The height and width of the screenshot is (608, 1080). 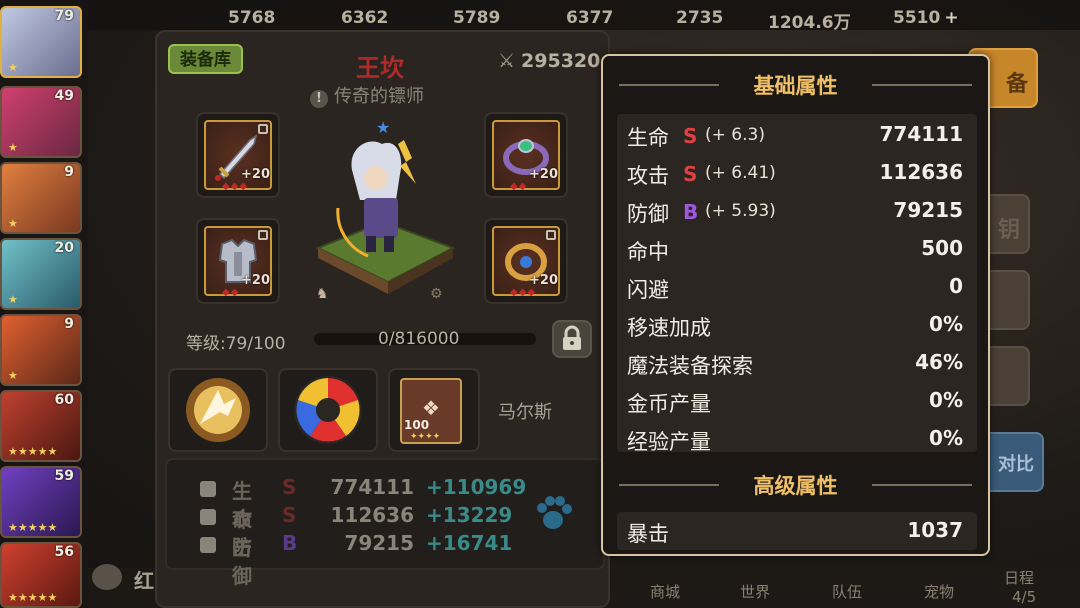 What do you see at coordinates (648, 138) in the screenshot?
I see `attr-name: 生命` at bounding box center [648, 138].